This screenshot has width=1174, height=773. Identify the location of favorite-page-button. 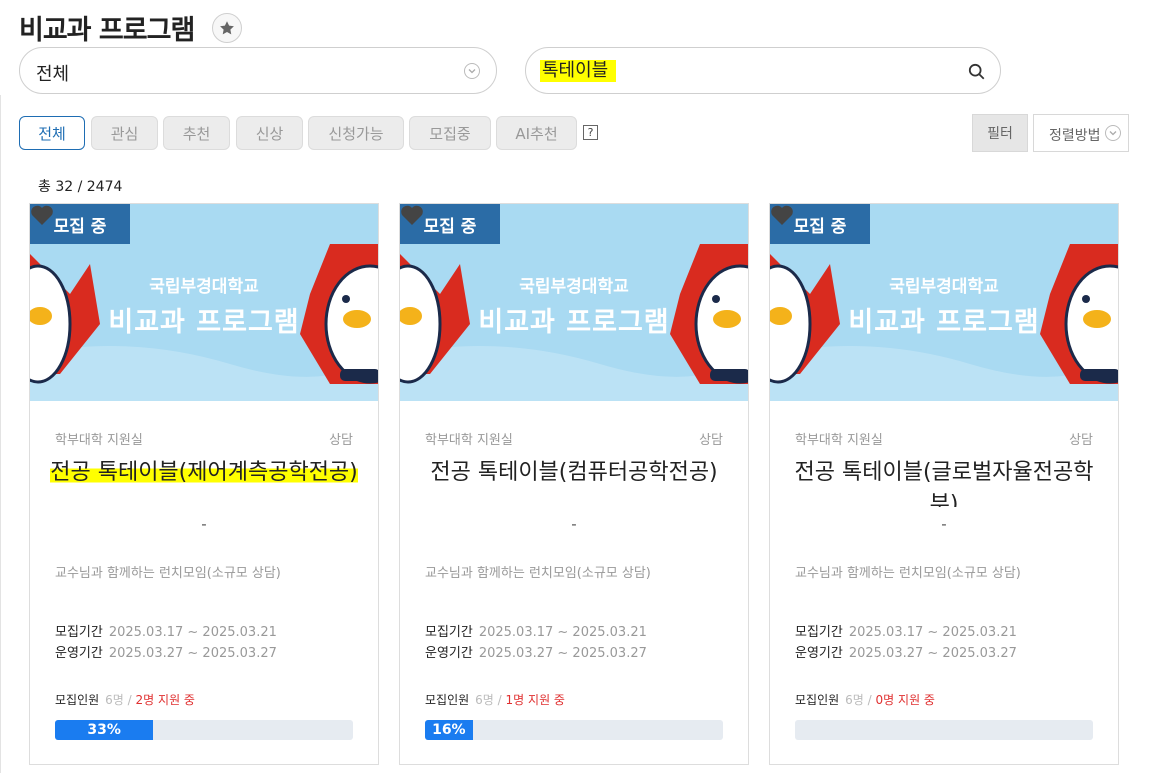
(227, 28).